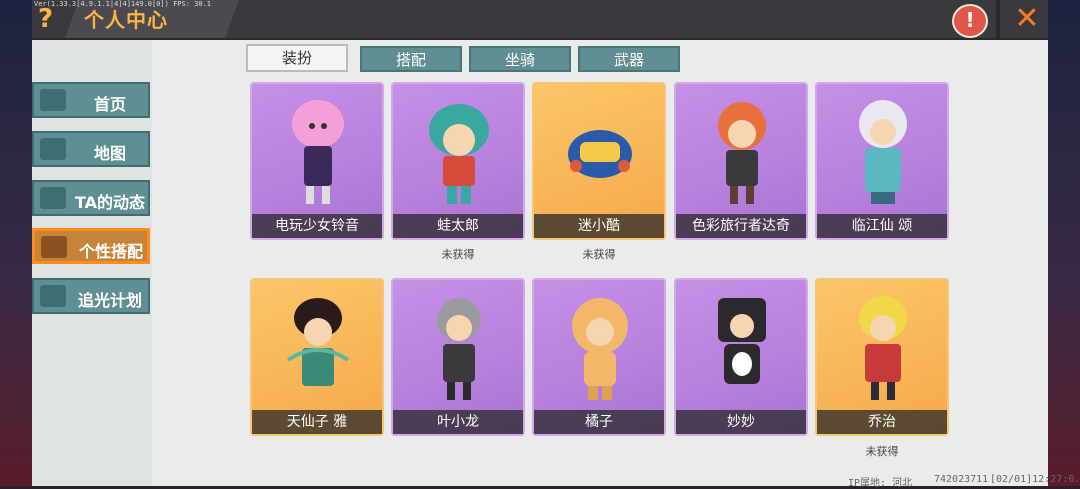 The height and width of the screenshot is (489, 1080). Describe the element at coordinates (53, 198) in the screenshot. I see `bell-icon` at that location.